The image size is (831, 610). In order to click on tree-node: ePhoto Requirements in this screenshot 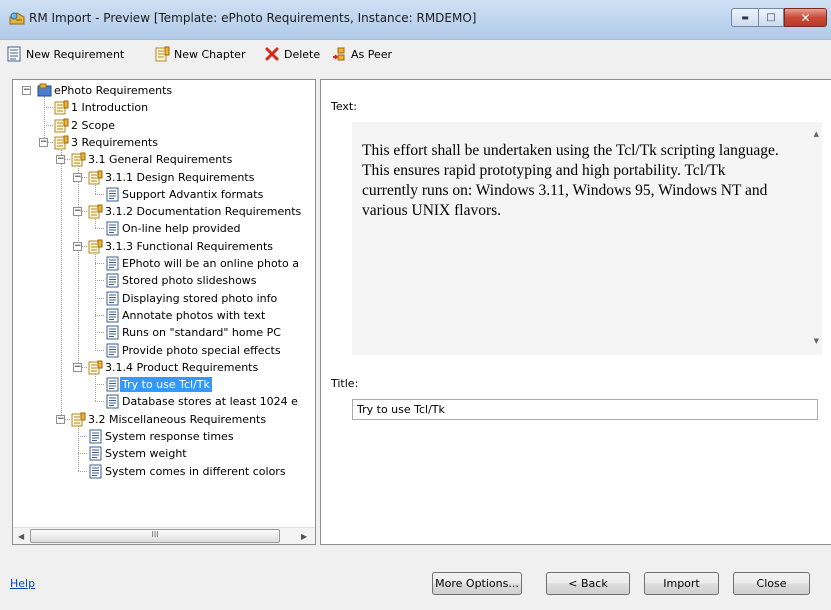, I will do `click(105, 90)`.